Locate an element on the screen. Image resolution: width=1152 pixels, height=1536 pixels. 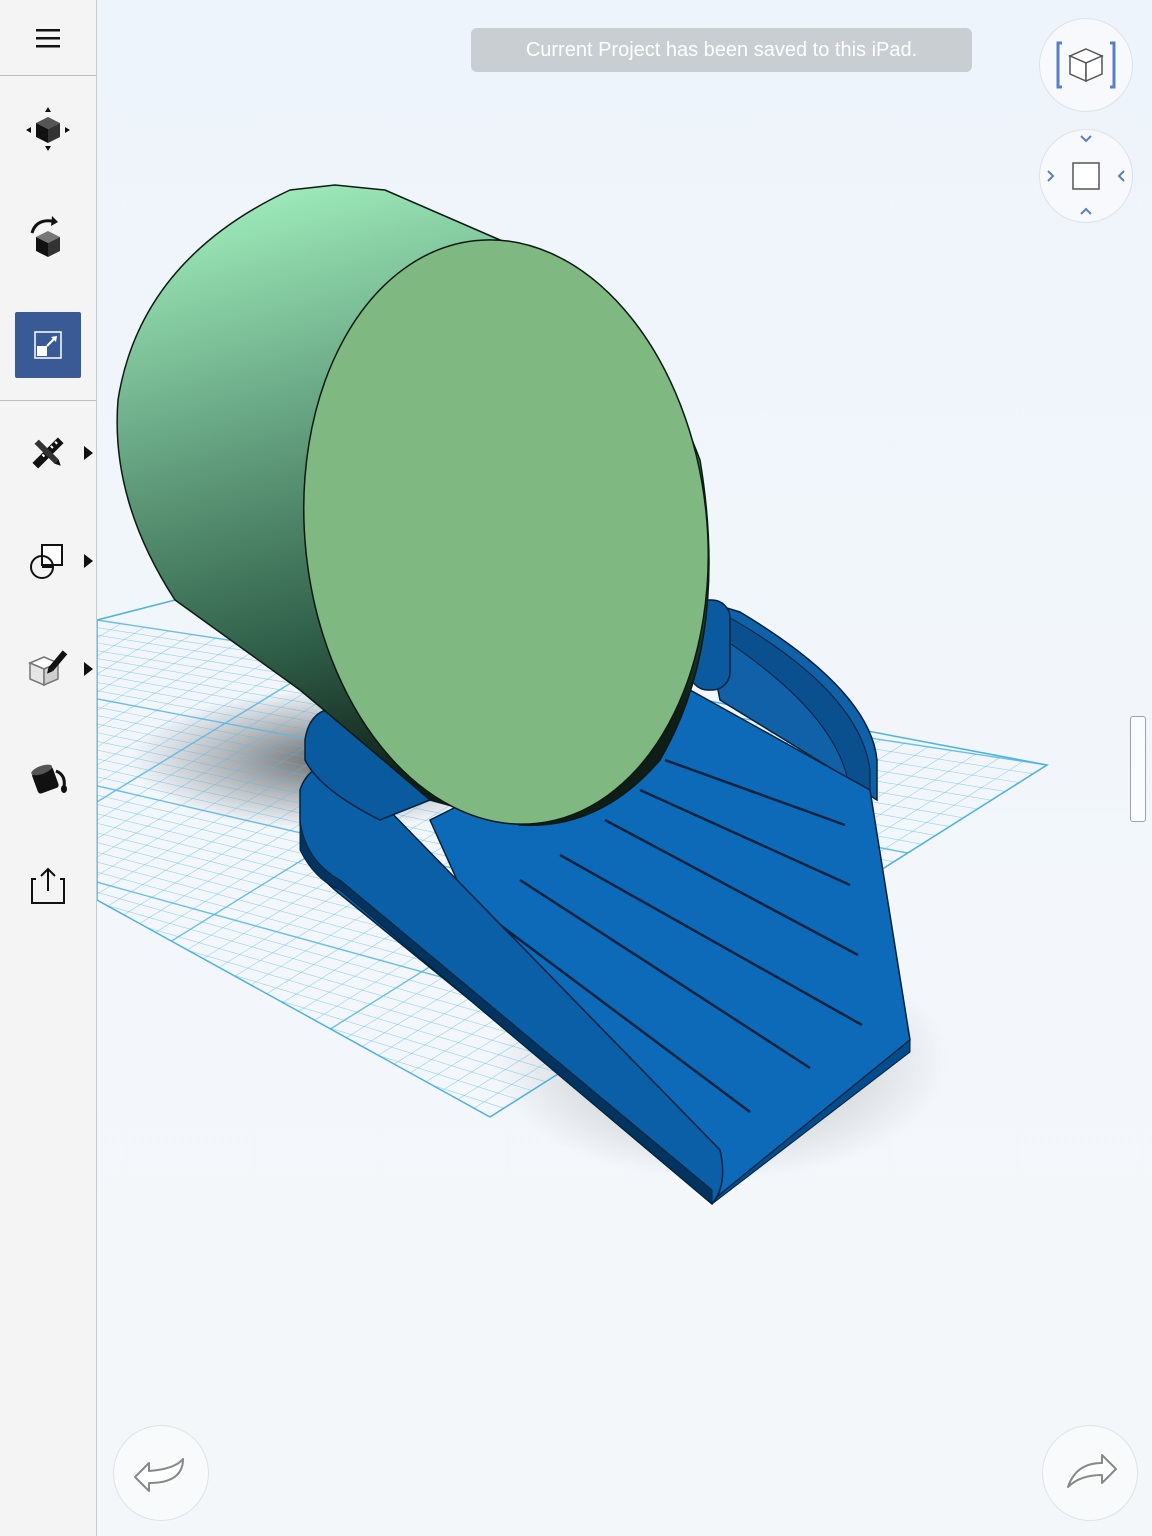
scale-icon is located at coordinates (48, 345).